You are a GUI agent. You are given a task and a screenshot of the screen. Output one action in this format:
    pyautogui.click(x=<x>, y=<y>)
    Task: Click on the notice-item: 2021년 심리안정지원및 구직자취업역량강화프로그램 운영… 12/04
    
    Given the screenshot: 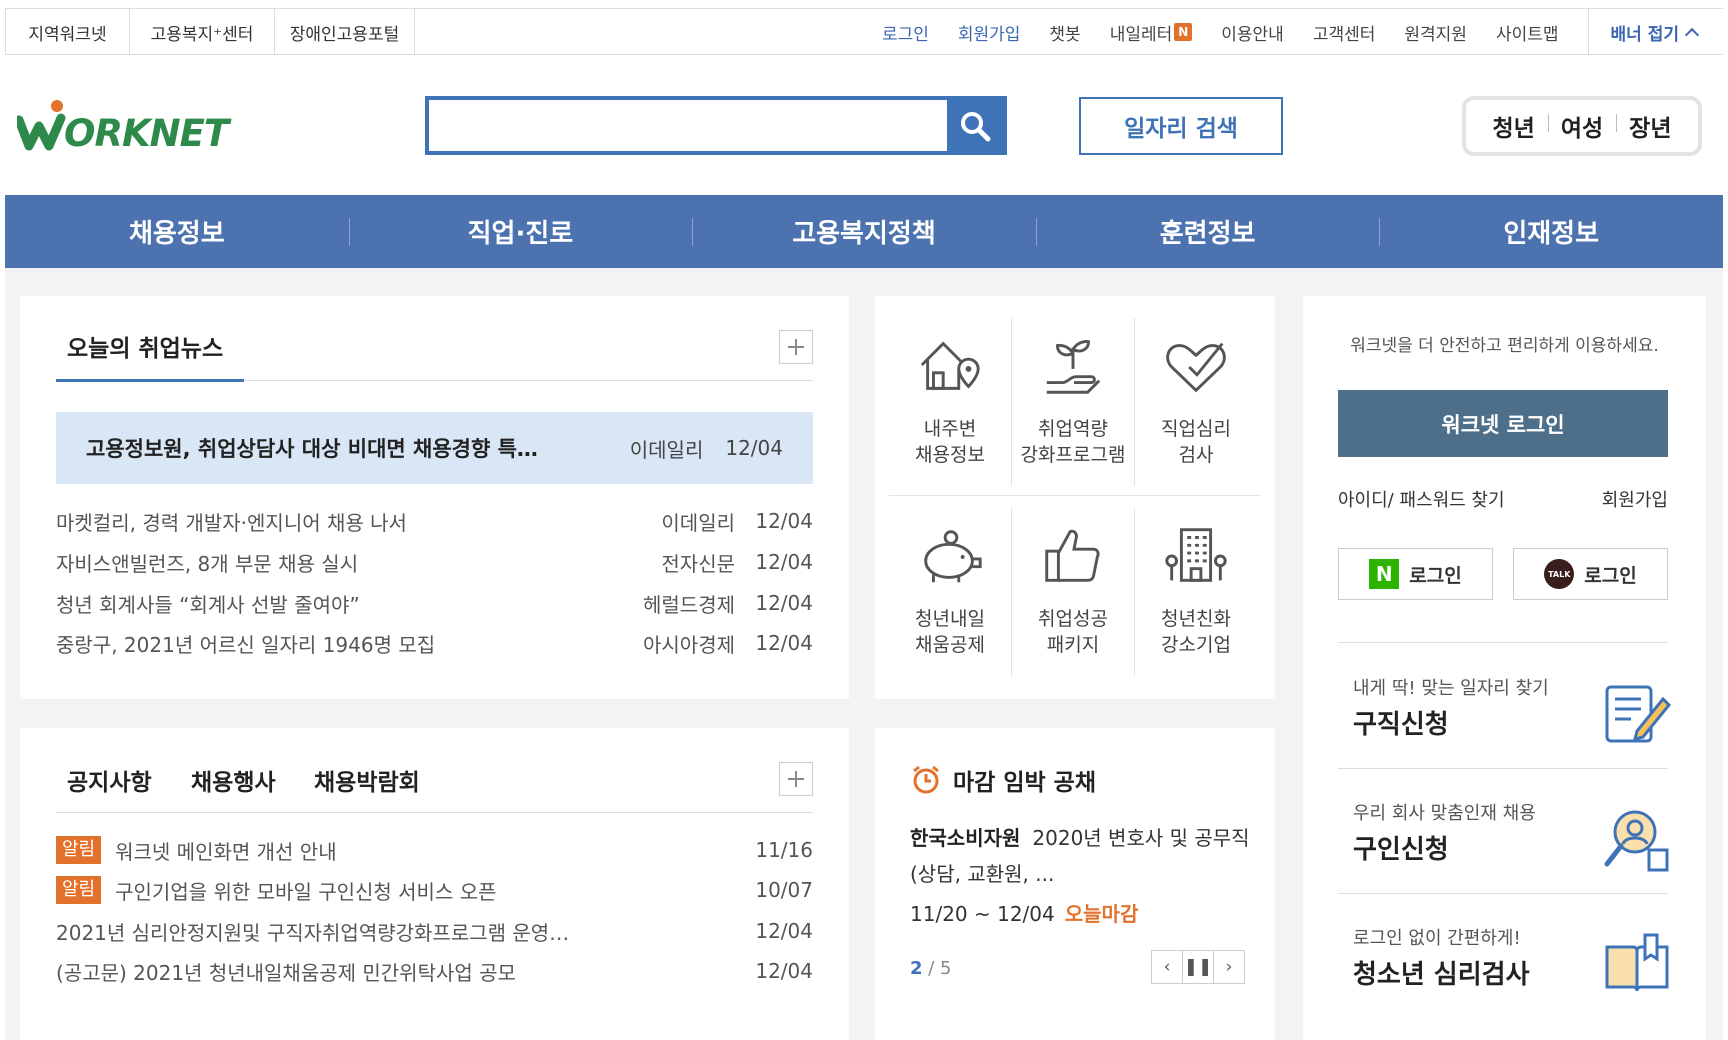 What is the action you would take?
    pyautogui.click(x=434, y=931)
    